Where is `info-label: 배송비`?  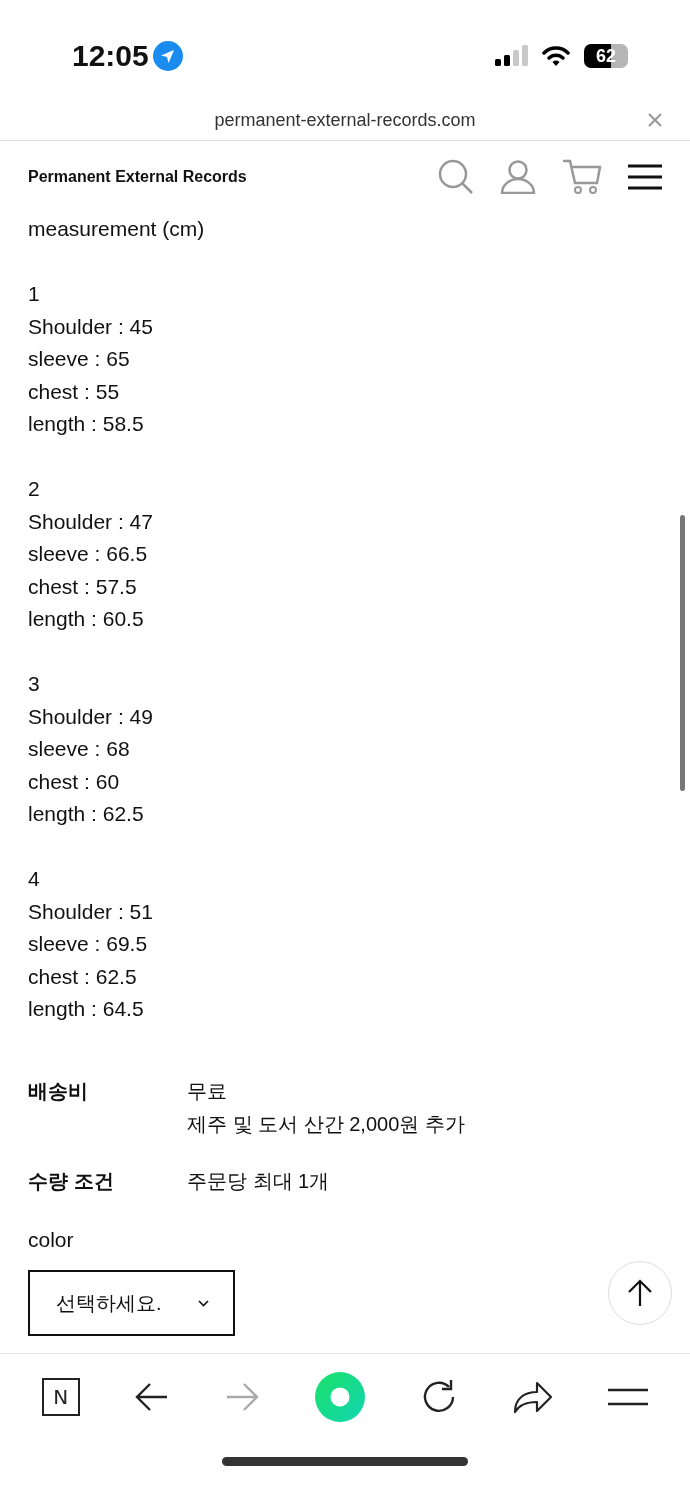 info-label: 배송비 is located at coordinates (58, 1091).